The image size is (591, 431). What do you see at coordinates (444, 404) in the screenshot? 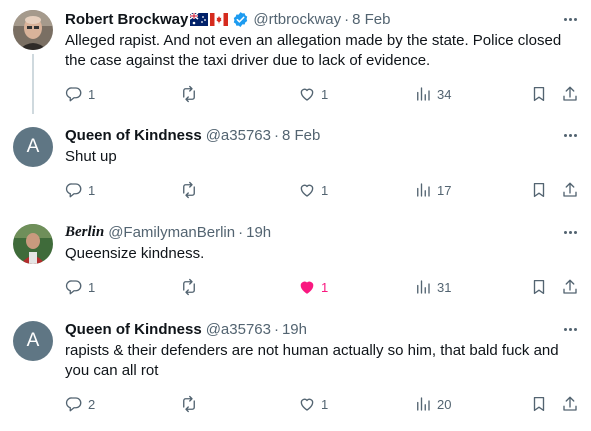
I see `view-count: 20` at bounding box center [444, 404].